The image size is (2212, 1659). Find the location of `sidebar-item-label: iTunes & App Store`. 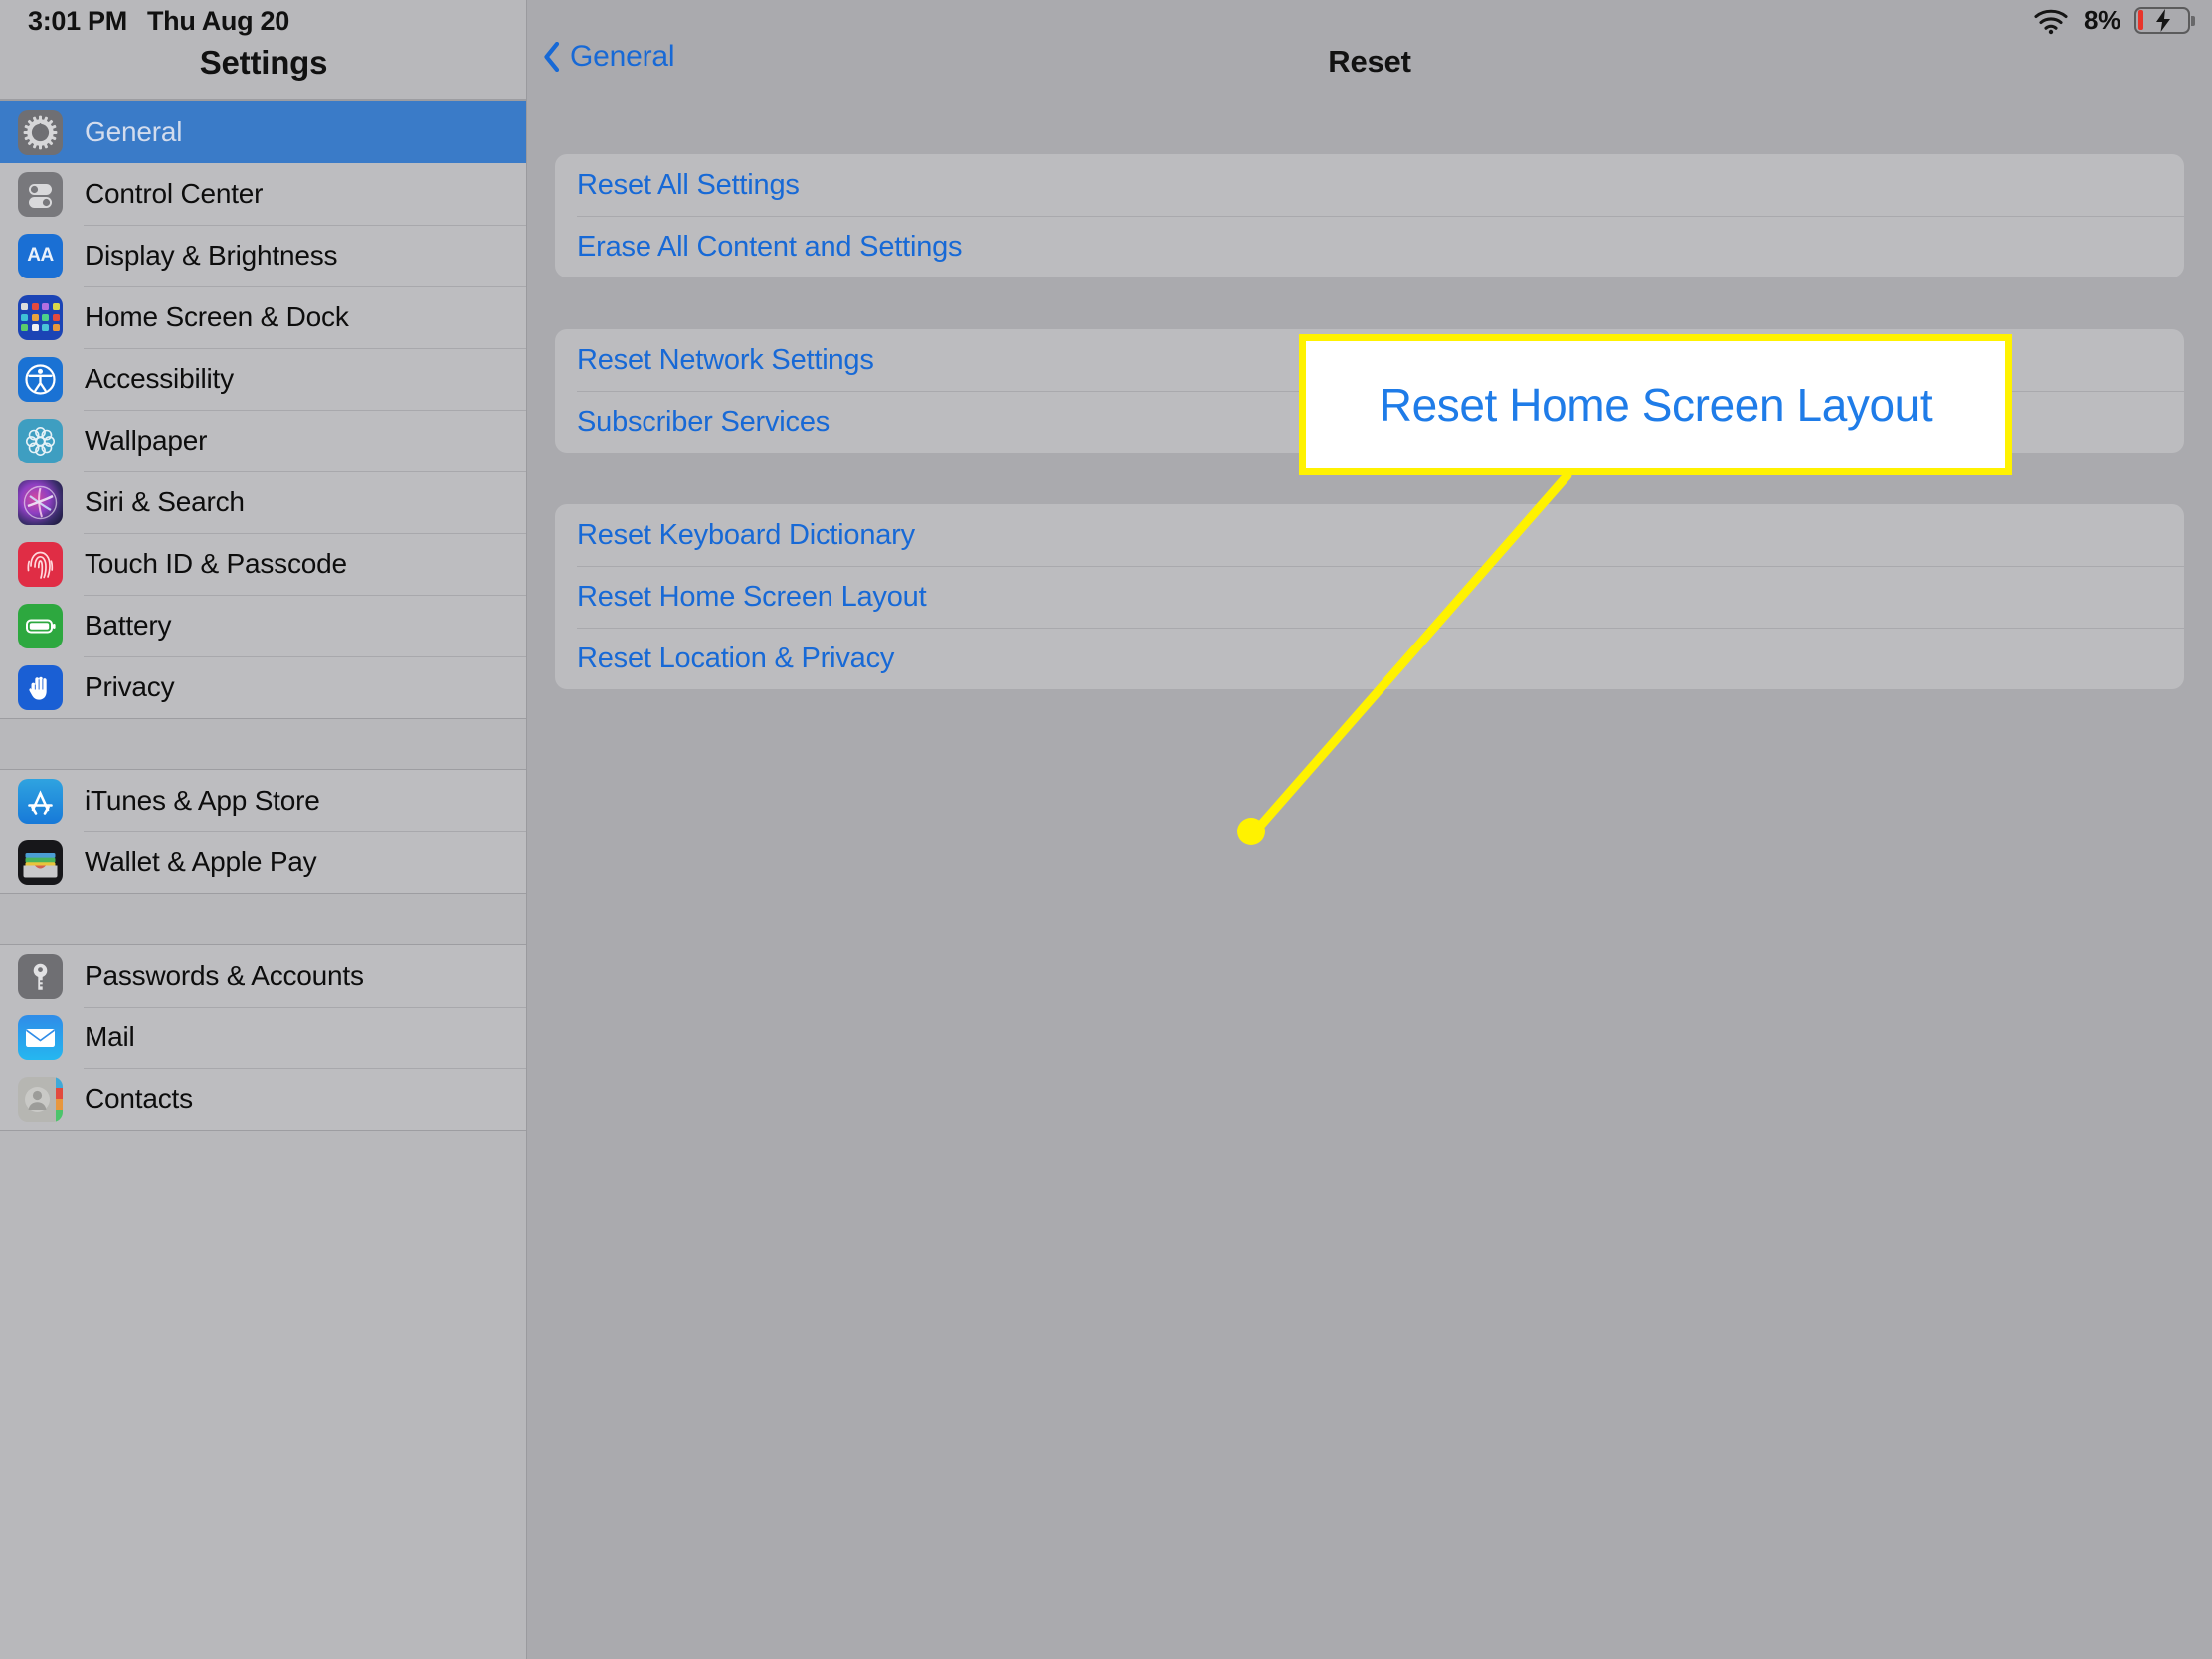

sidebar-item-label: iTunes & App Store is located at coordinates (202, 800).